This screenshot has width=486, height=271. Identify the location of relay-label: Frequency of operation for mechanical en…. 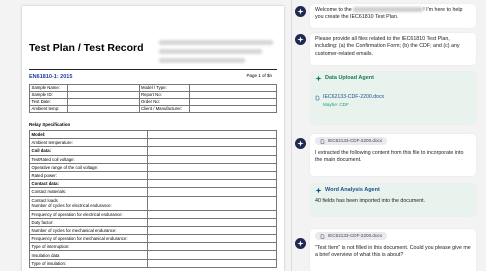
(88, 239).